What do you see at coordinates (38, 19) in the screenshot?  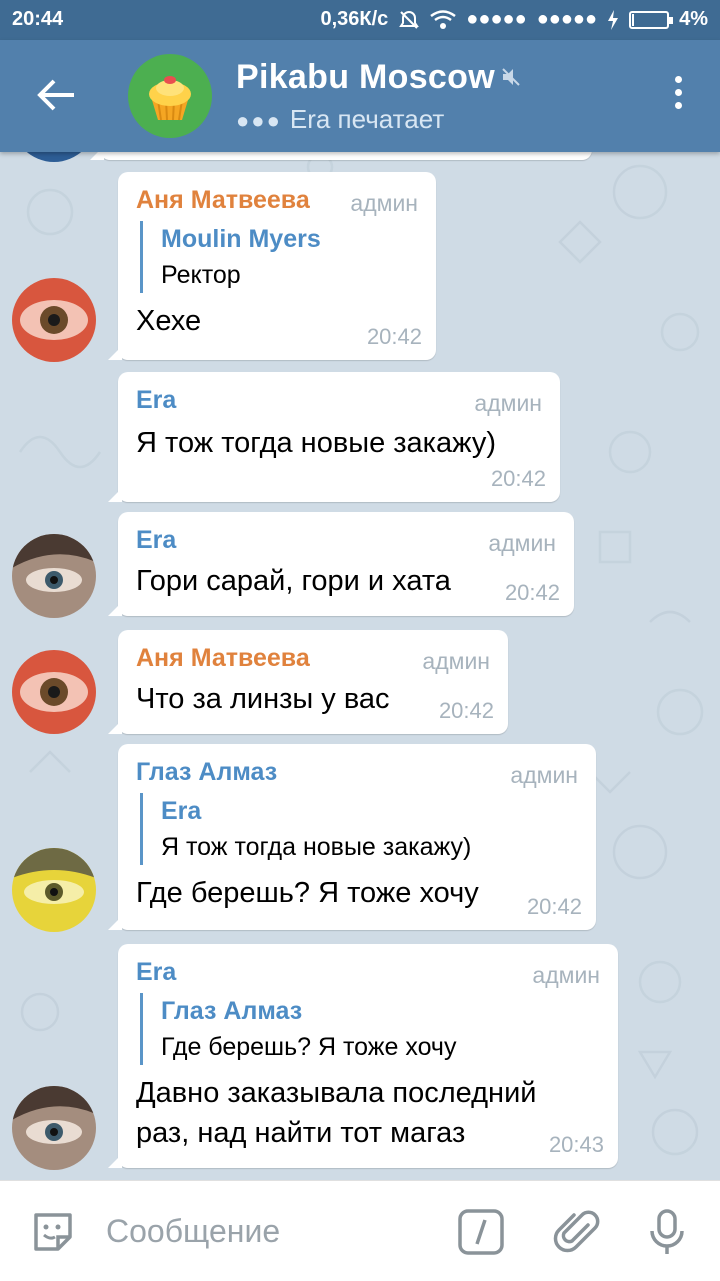 I see `status-time: 20:44` at bounding box center [38, 19].